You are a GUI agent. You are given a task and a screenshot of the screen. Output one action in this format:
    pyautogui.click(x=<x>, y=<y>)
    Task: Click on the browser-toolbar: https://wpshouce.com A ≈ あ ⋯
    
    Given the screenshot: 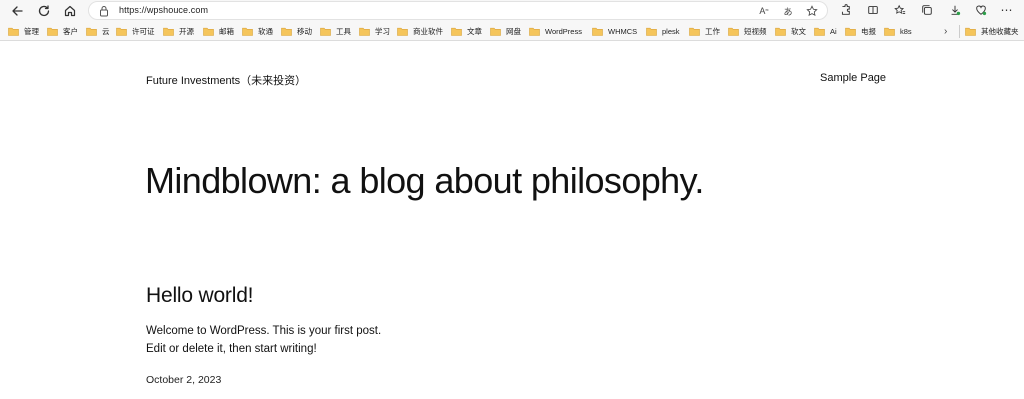 What is the action you would take?
    pyautogui.click(x=512, y=10)
    